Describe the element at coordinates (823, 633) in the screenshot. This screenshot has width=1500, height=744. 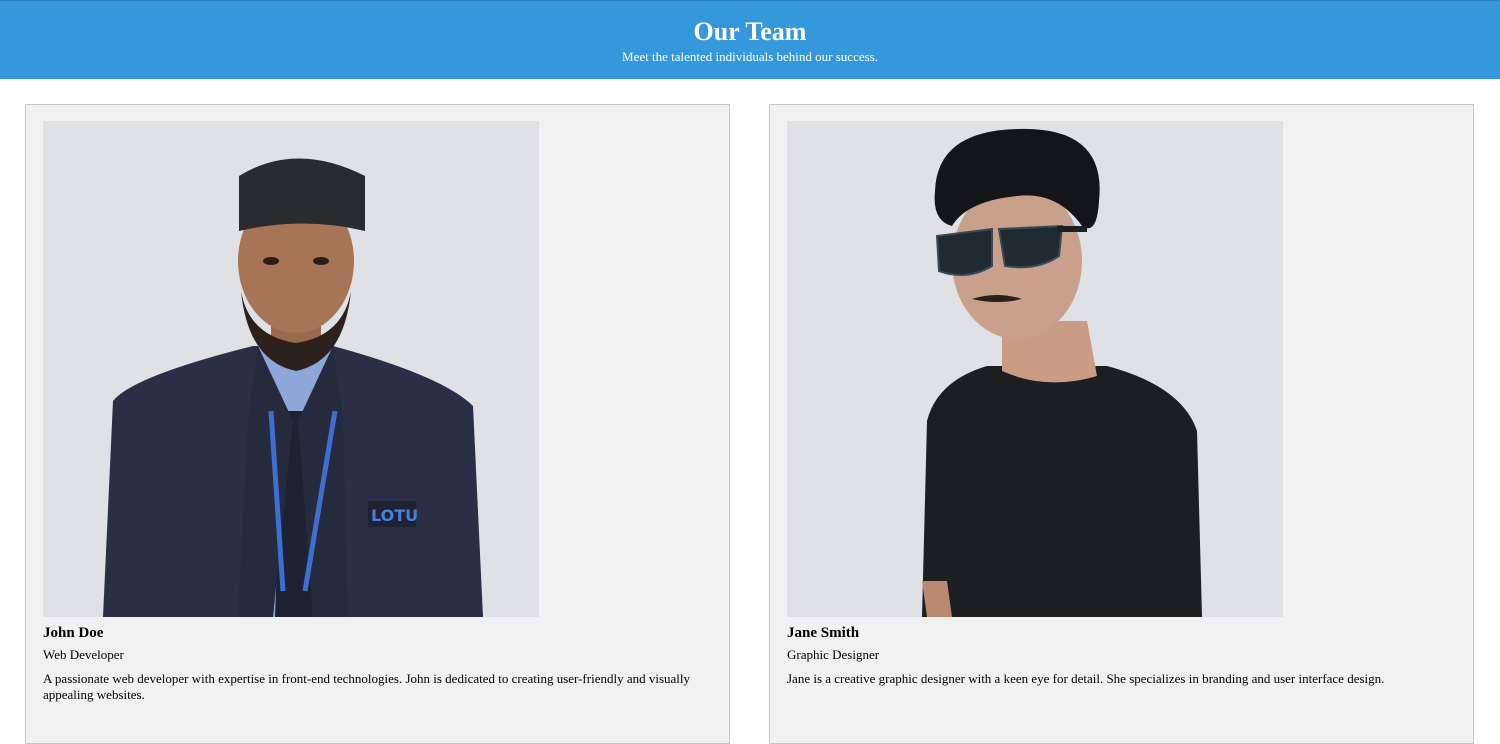
I see `member-name: Jane Smith` at that location.